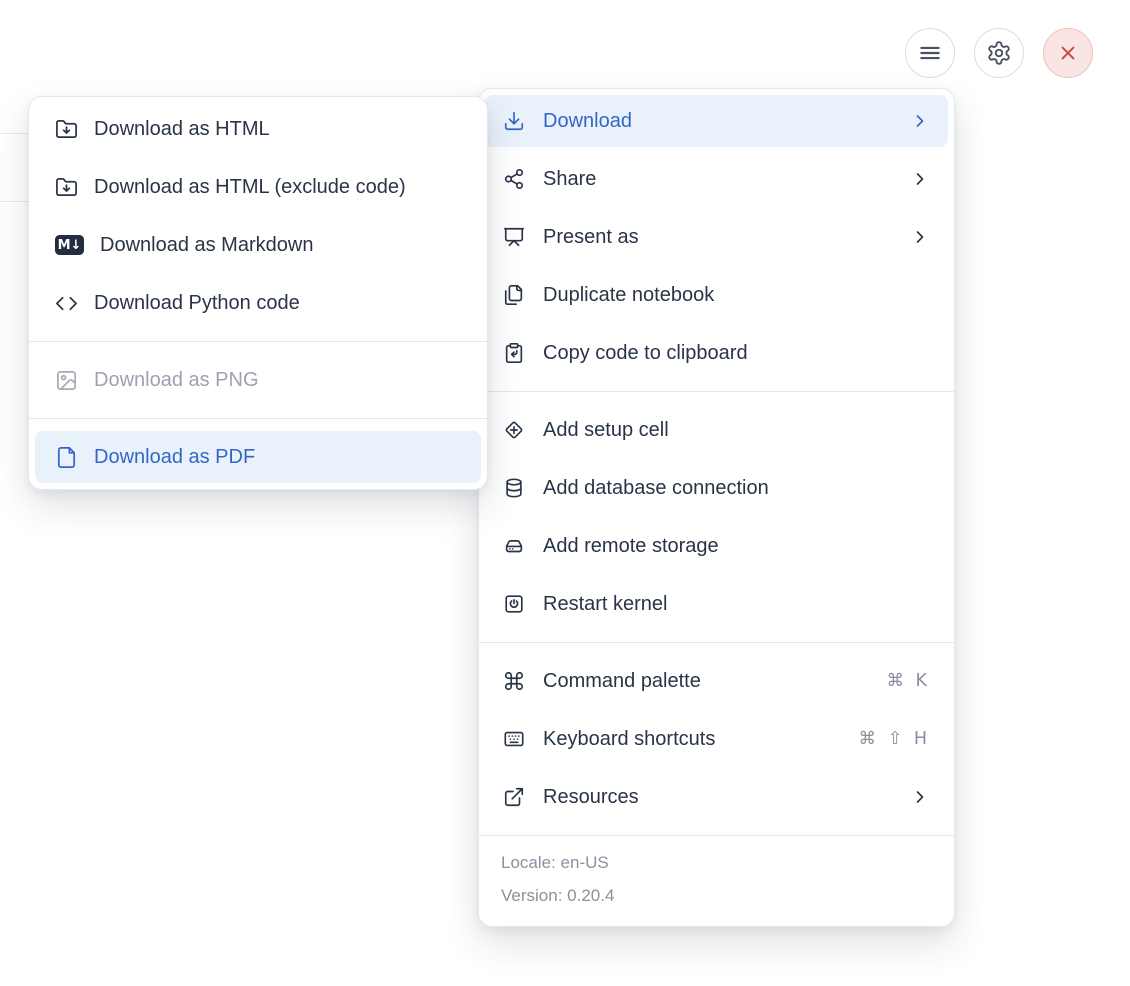  What do you see at coordinates (514, 546) in the screenshot?
I see `hard-drive-icon` at bounding box center [514, 546].